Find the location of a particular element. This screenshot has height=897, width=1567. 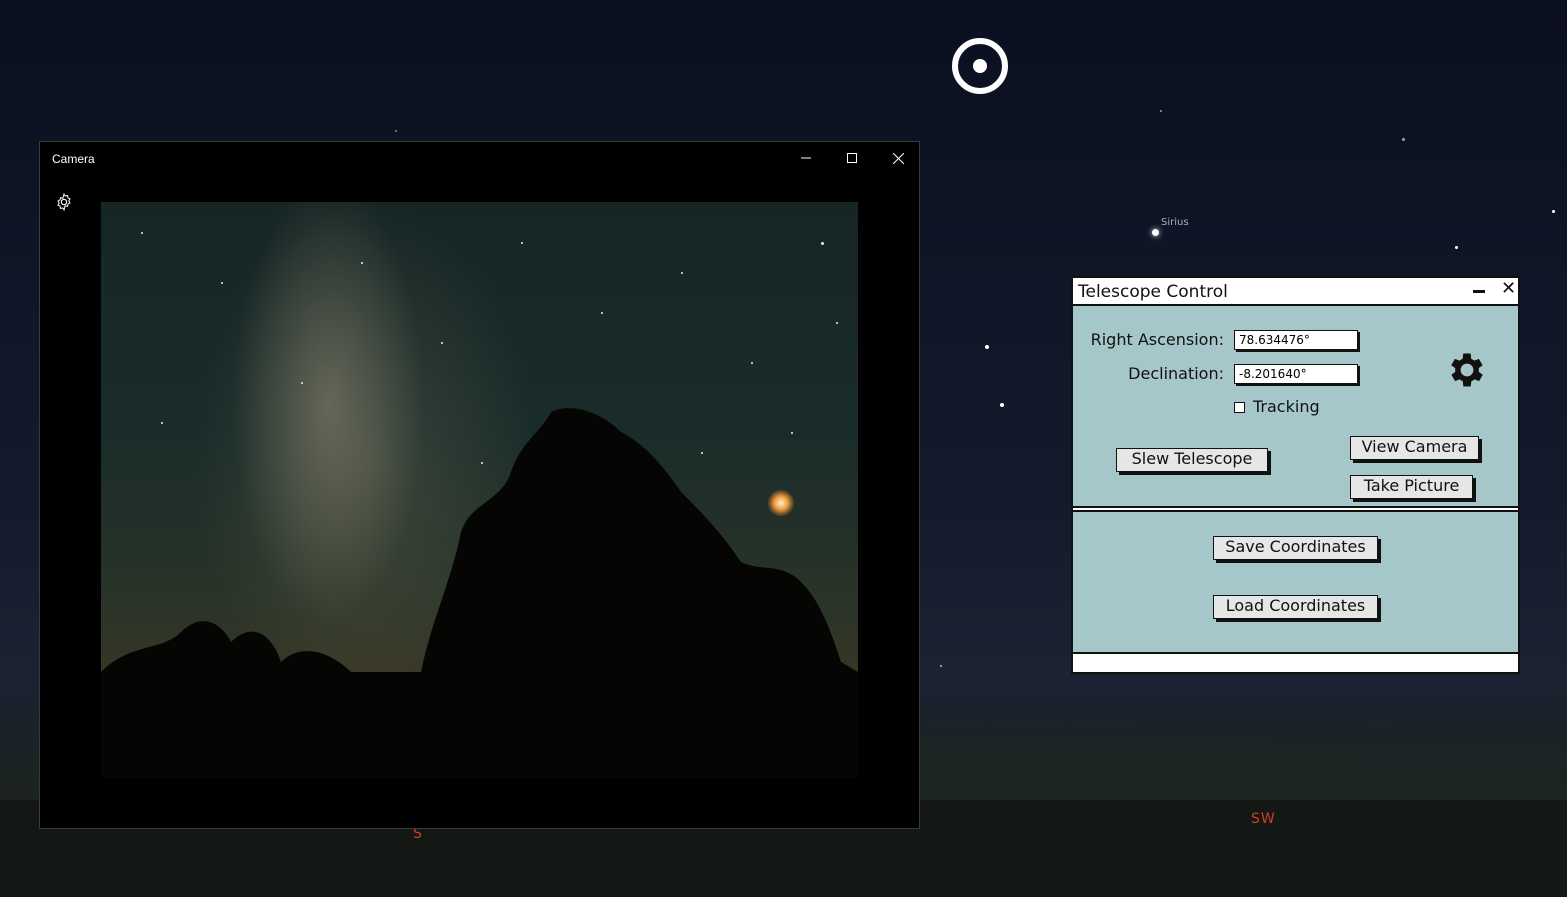

view-camera-button: View Camera is located at coordinates (1414, 448).